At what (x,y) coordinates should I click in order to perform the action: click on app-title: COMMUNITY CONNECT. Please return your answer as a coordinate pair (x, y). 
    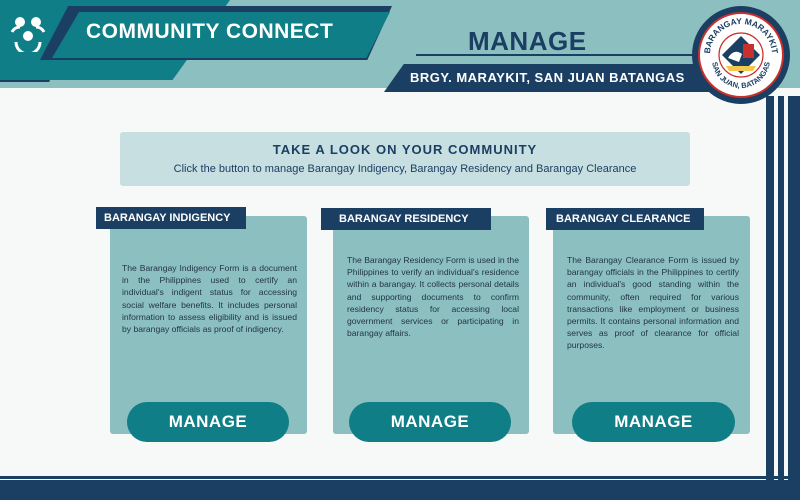
    Looking at the image, I should click on (210, 31).